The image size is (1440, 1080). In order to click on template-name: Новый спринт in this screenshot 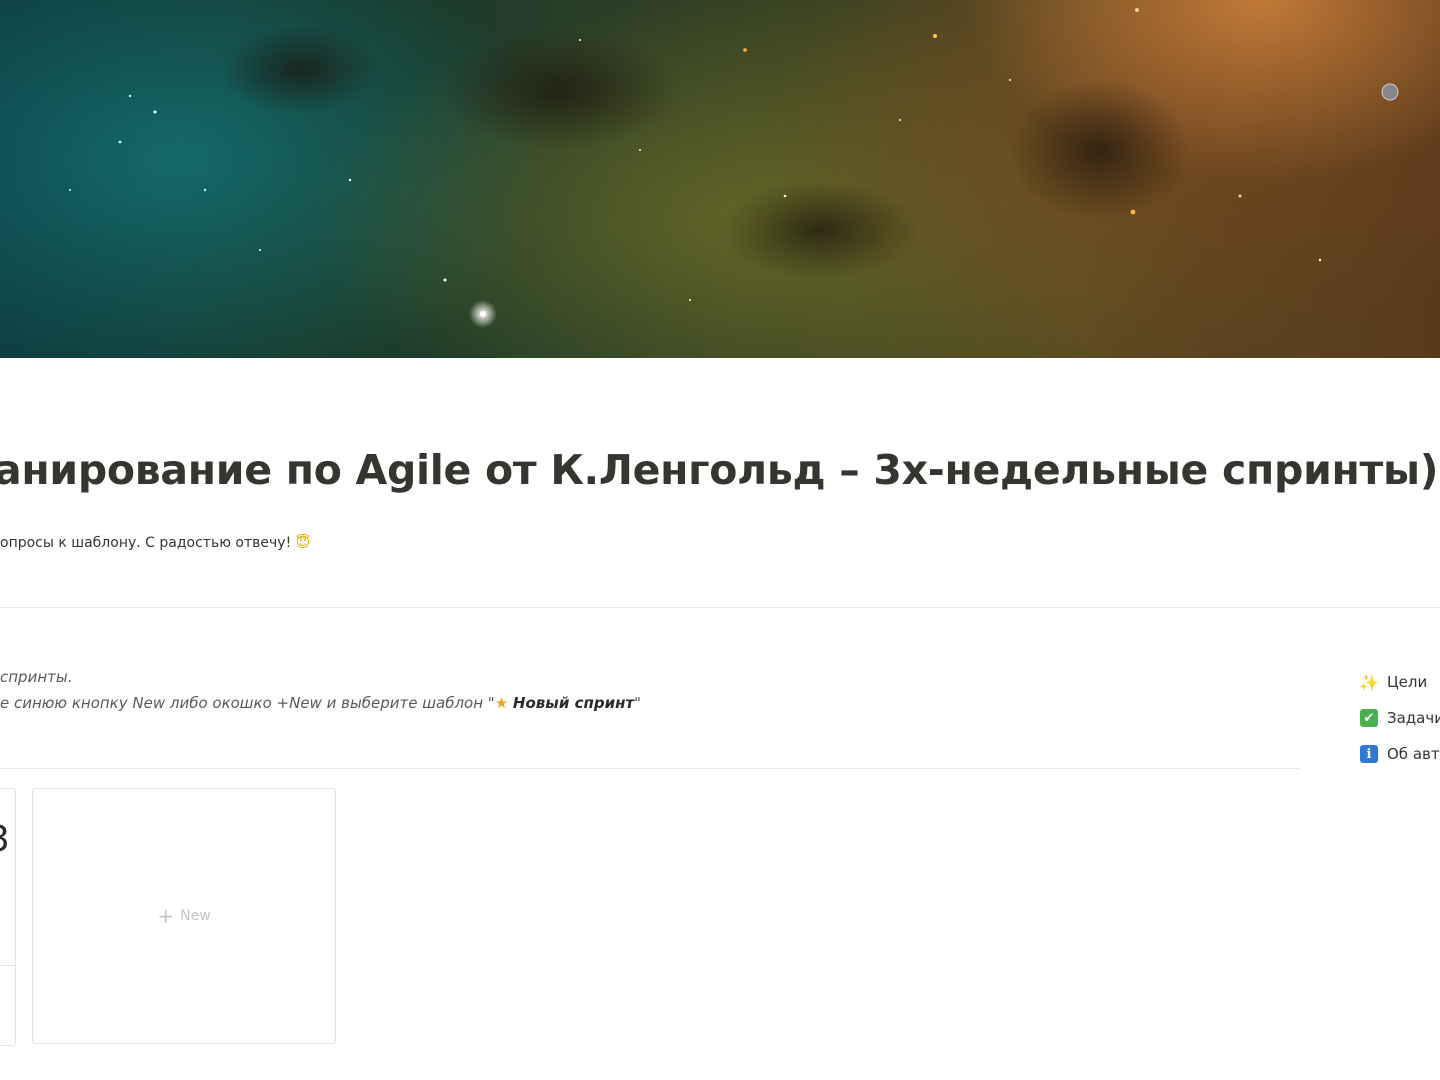, I will do `click(573, 703)`.